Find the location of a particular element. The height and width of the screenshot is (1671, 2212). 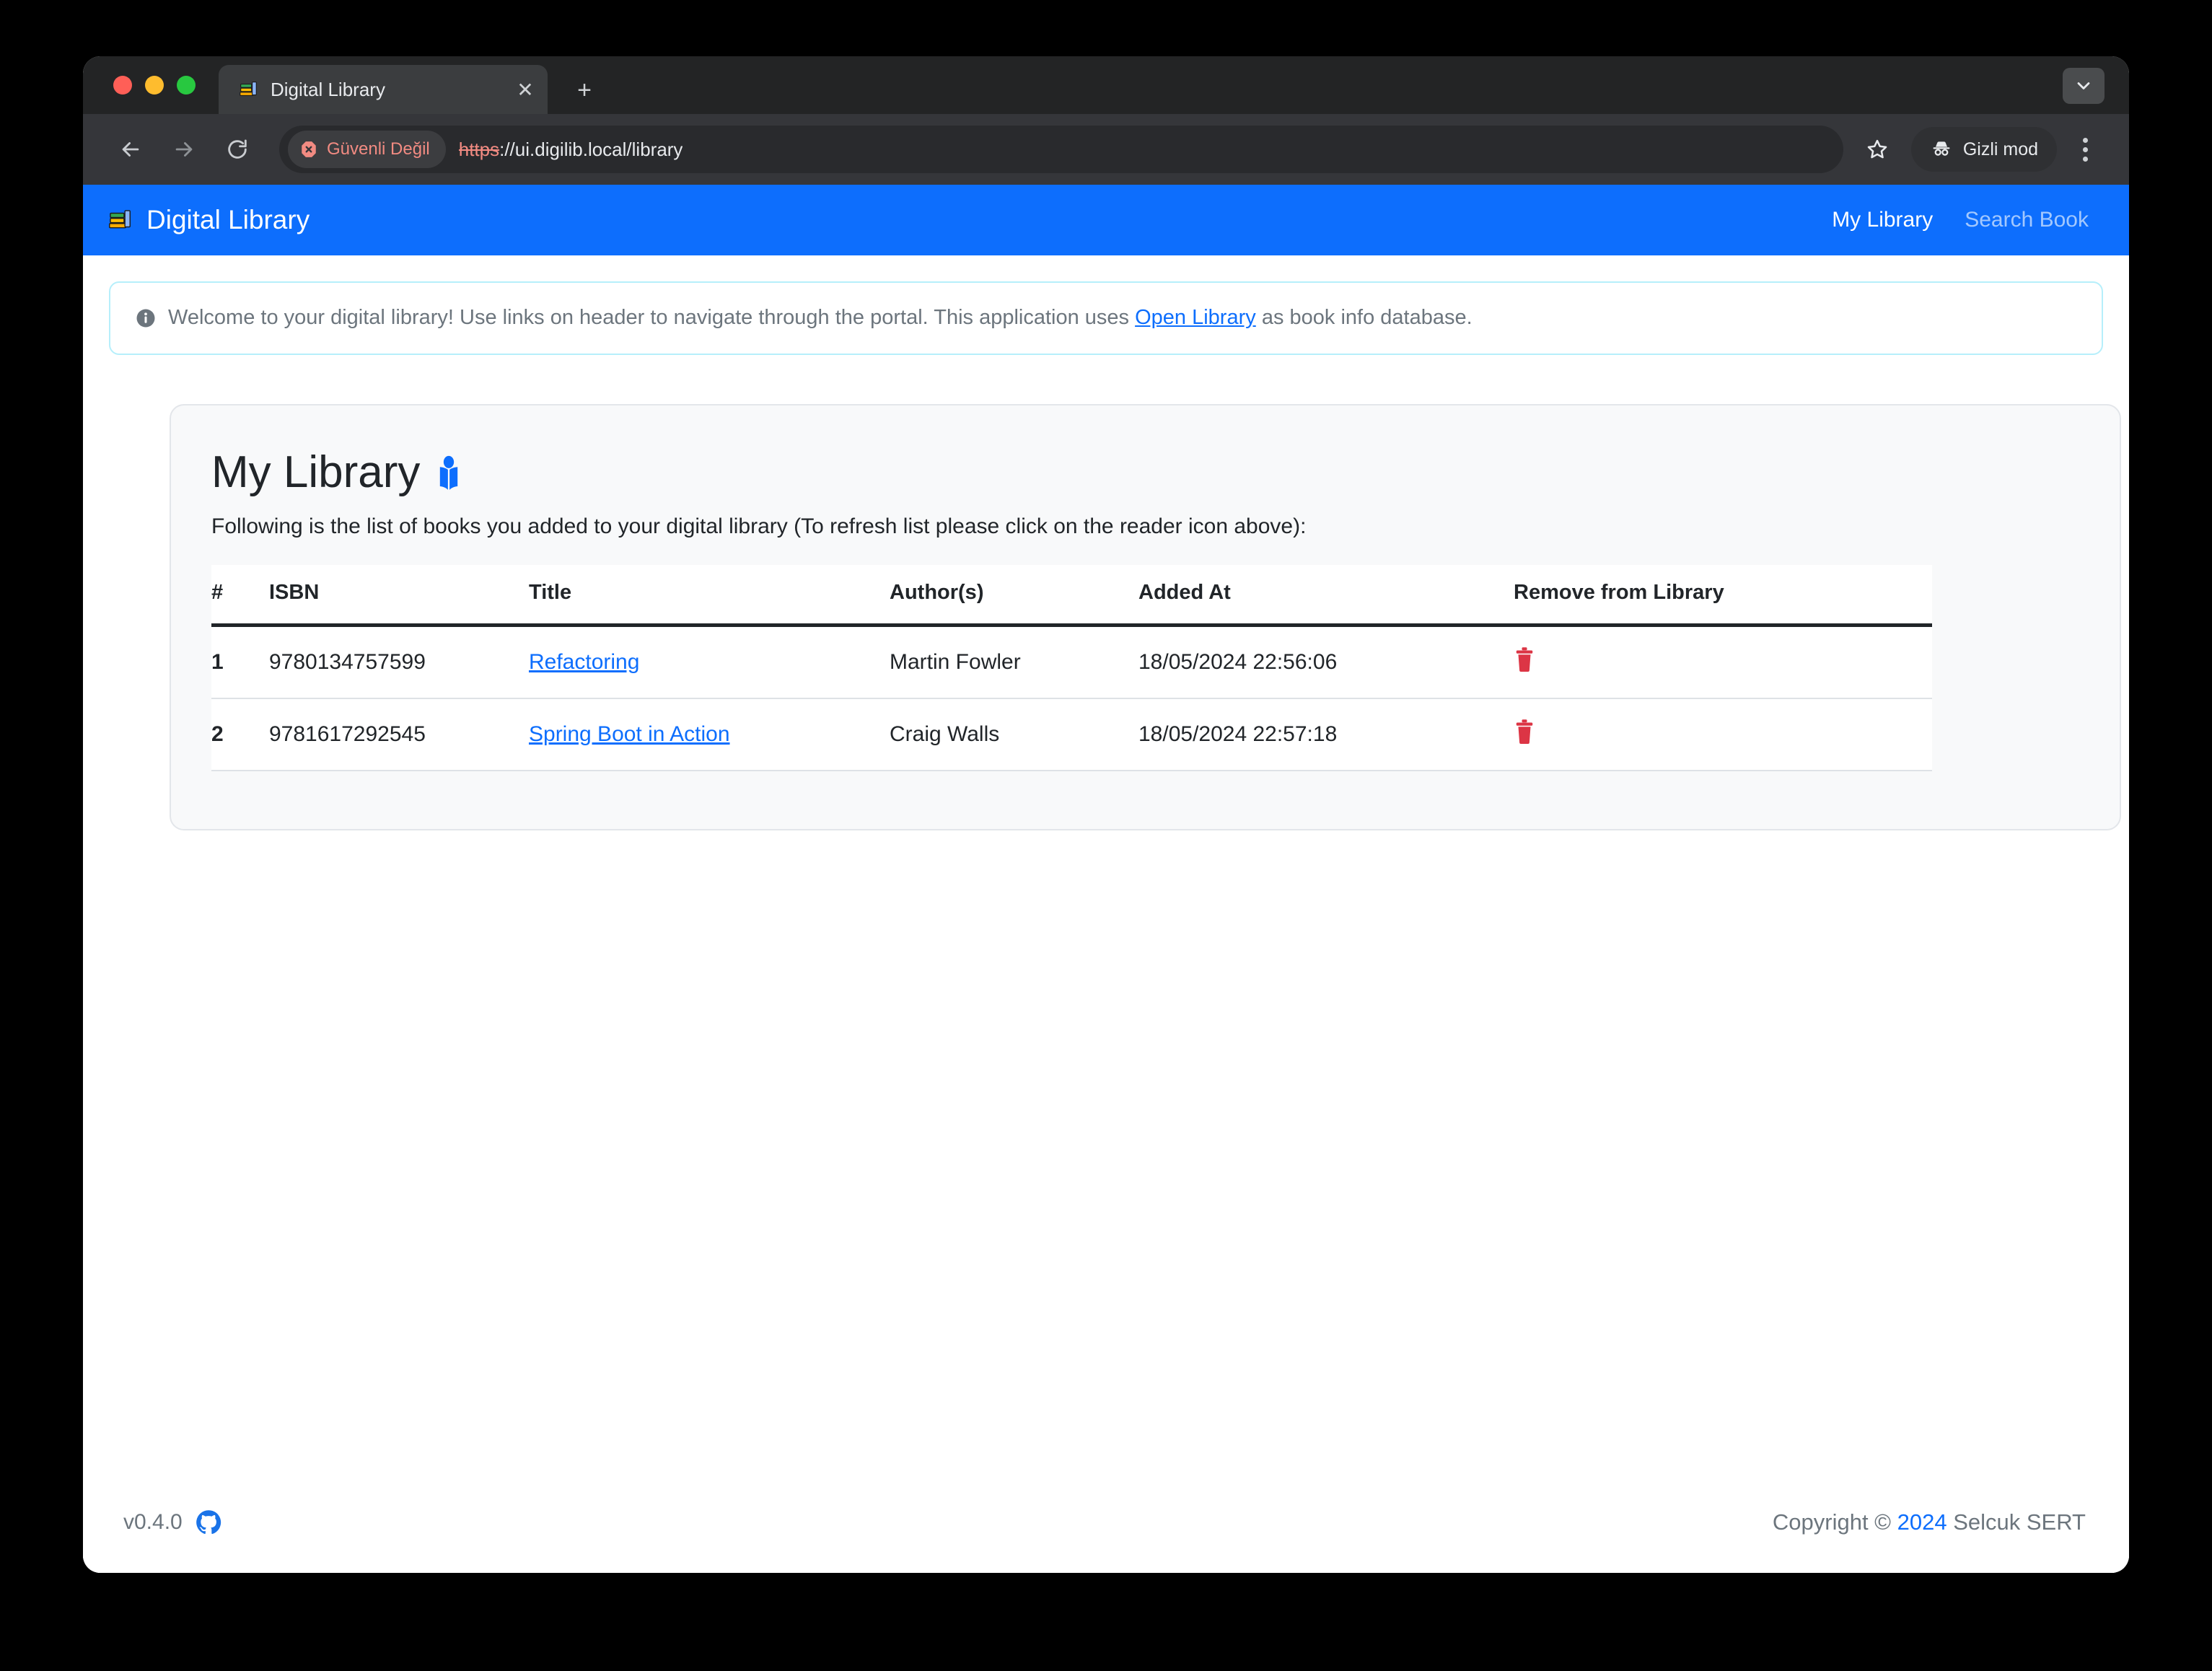

incognito-mode-indicator: Gizli mod is located at coordinates (1983, 149).